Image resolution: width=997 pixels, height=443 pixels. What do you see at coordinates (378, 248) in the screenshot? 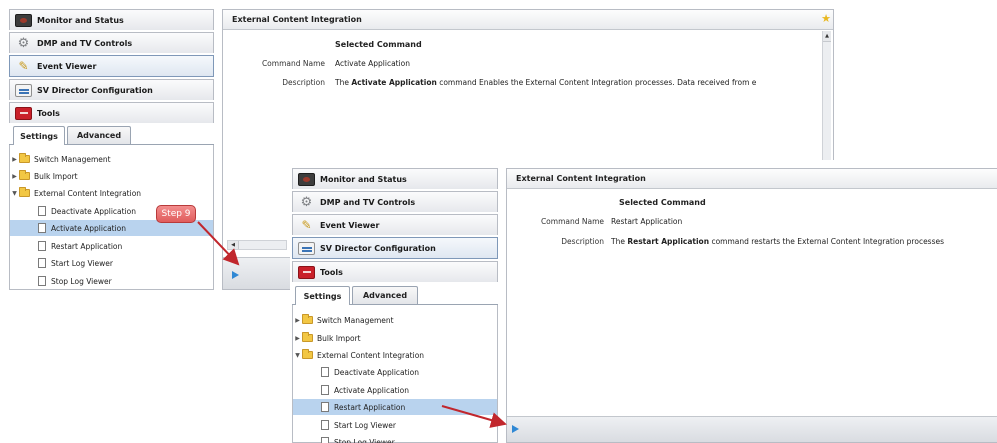
I see `nav-label: SV Director Configuration` at bounding box center [378, 248].